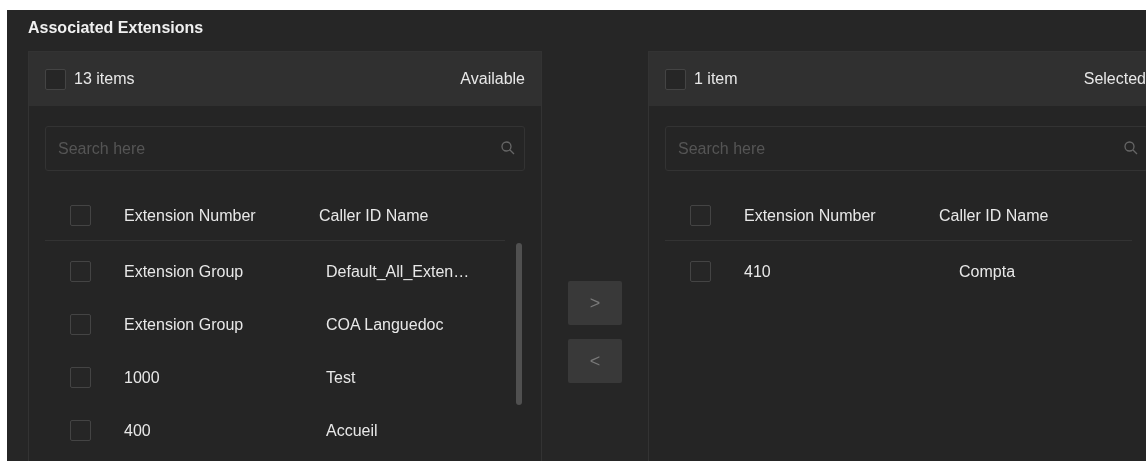 The width and height of the screenshot is (1146, 461). I want to click on item-count: 13 items, so click(104, 79).